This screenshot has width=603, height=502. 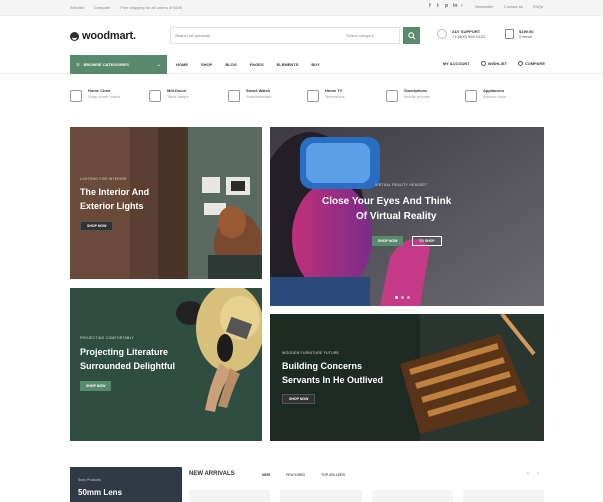 What do you see at coordinates (360, 35) in the screenshot?
I see `search-category-select: Select category` at bounding box center [360, 35].